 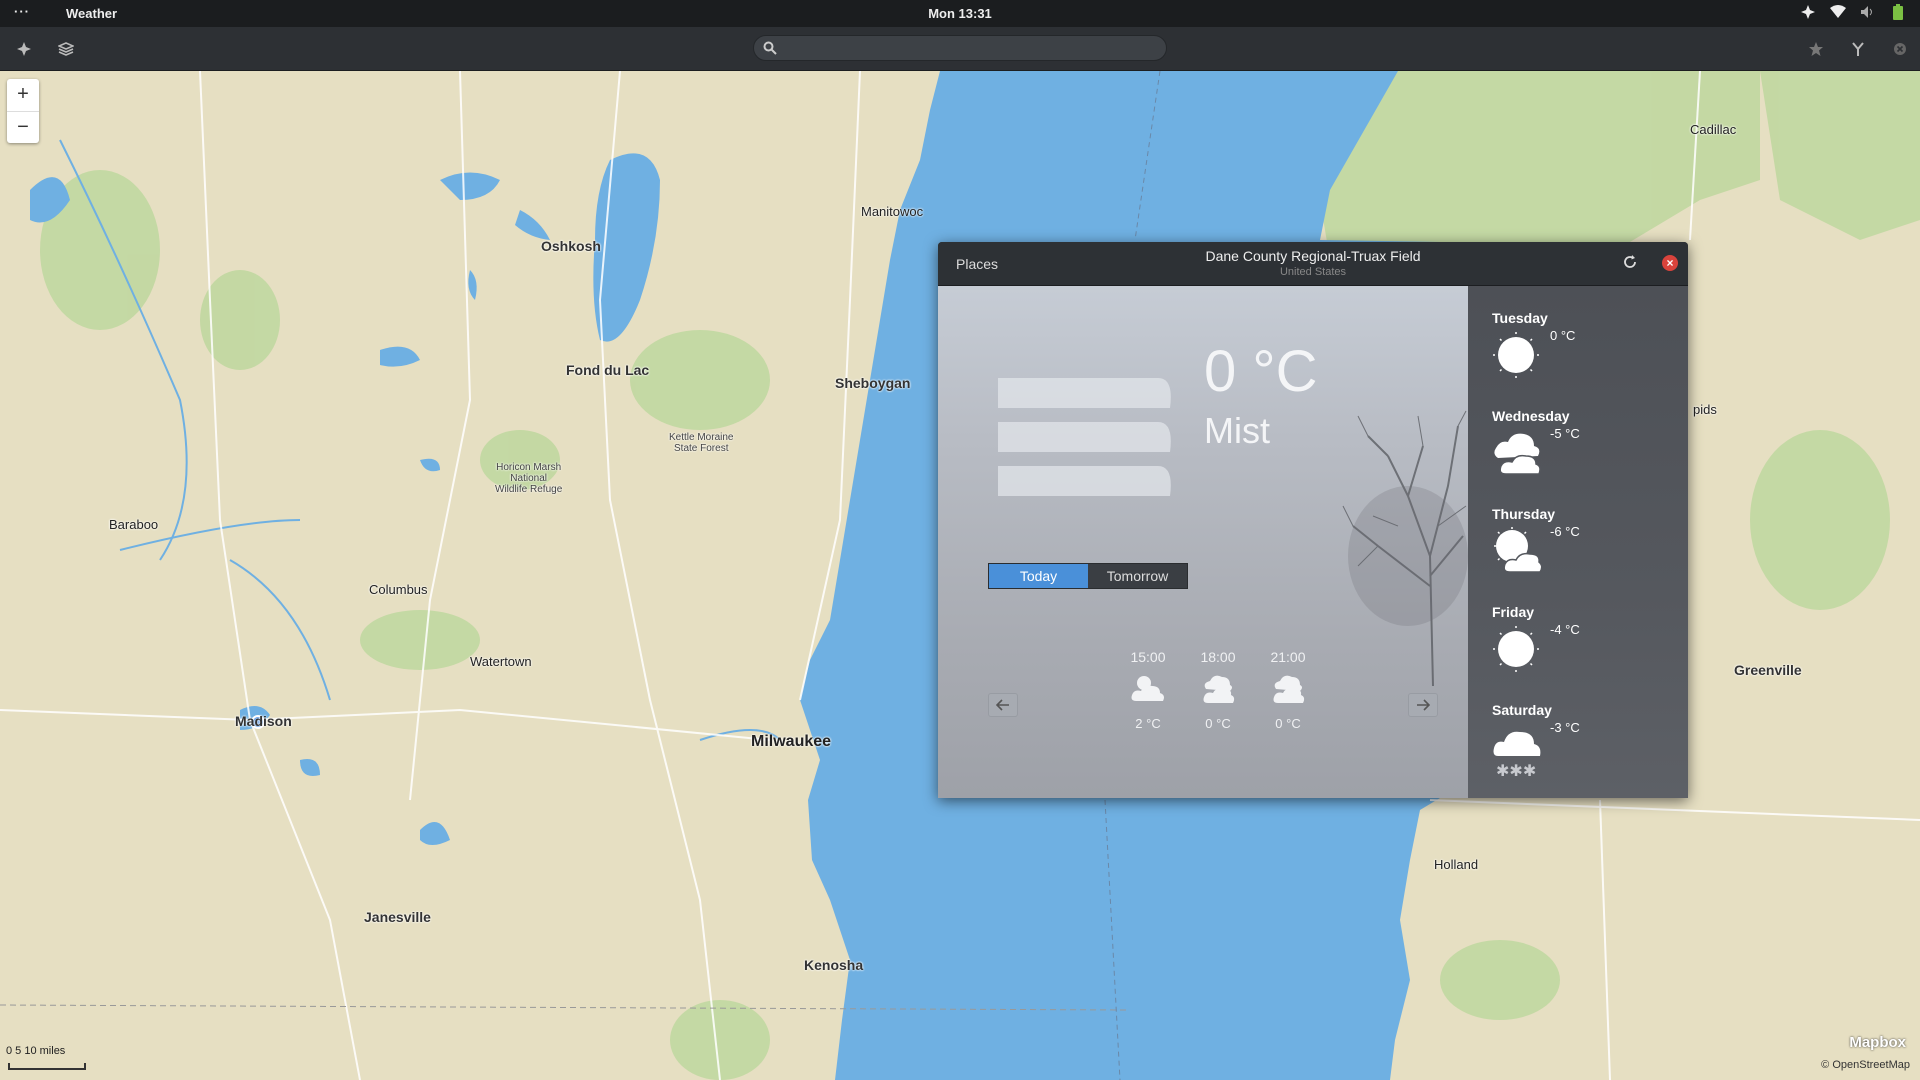 What do you see at coordinates (1137, 576) in the screenshot?
I see `tab-tomorrow: Tomorrow` at bounding box center [1137, 576].